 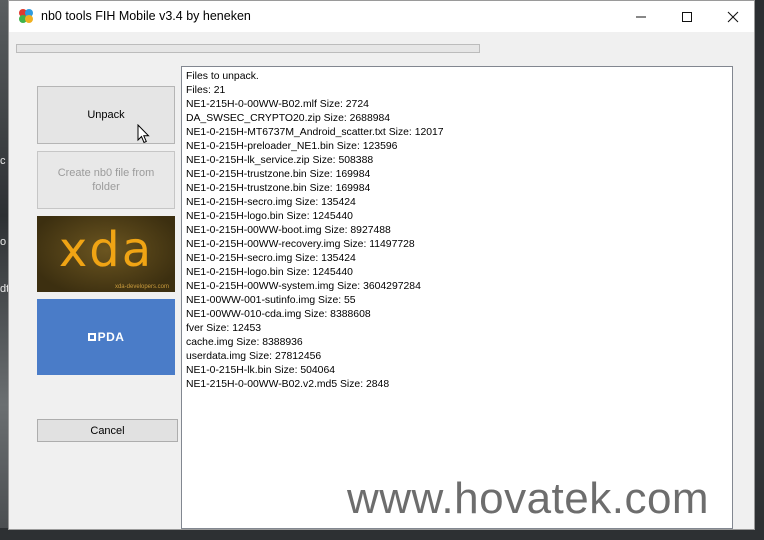 I want to click on xda-logo-text: xda, so click(x=106, y=250).